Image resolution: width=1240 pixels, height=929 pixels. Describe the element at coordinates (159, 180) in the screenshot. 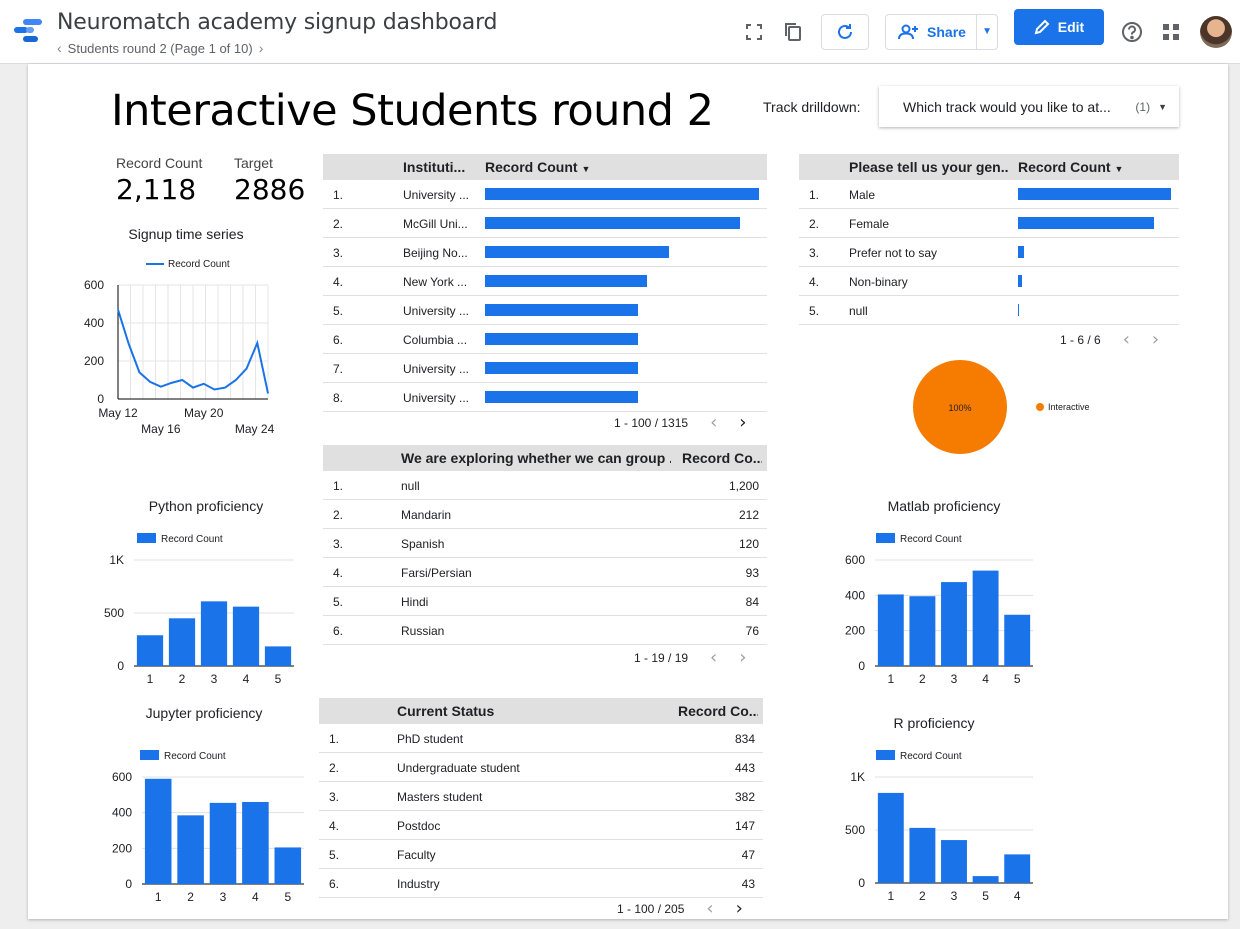

I see `record-count-scorecard: Record Count 2,118` at that location.